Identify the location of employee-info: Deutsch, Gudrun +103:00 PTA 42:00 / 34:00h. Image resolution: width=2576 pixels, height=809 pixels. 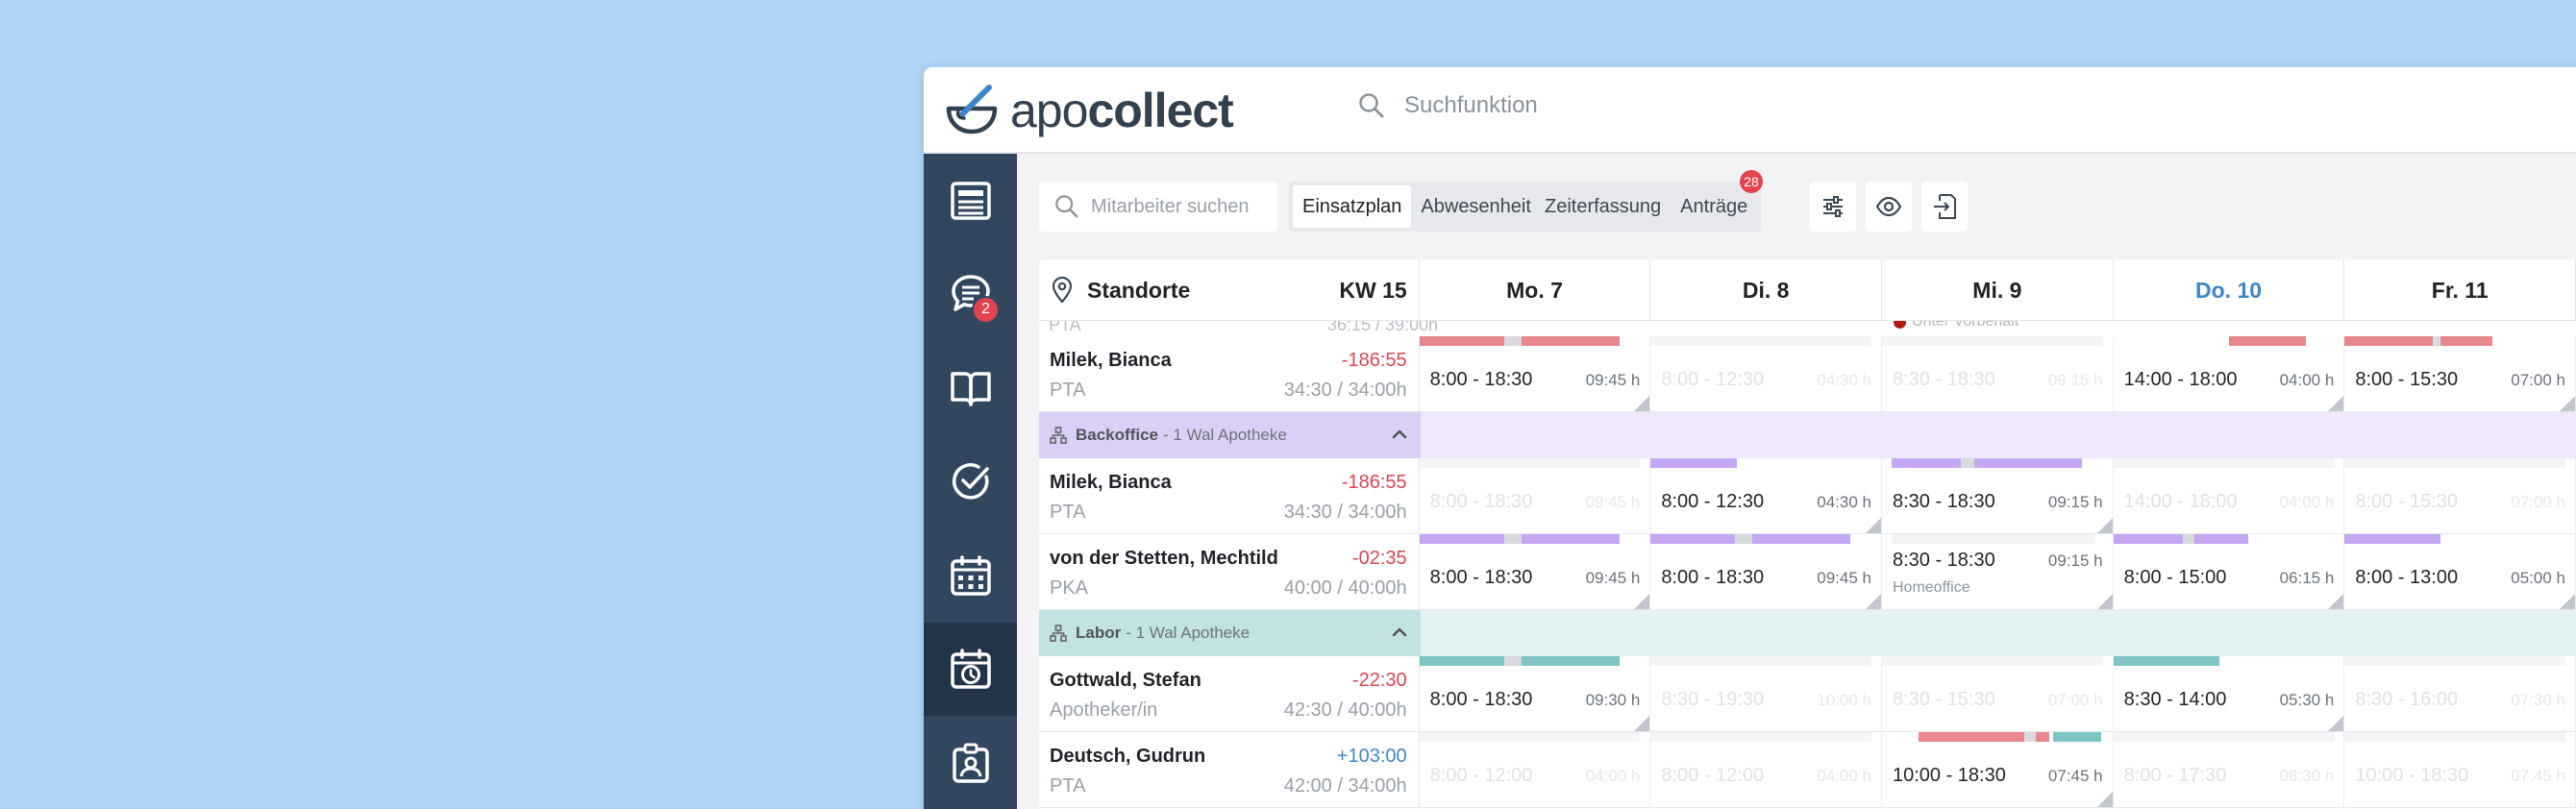
(1229, 769).